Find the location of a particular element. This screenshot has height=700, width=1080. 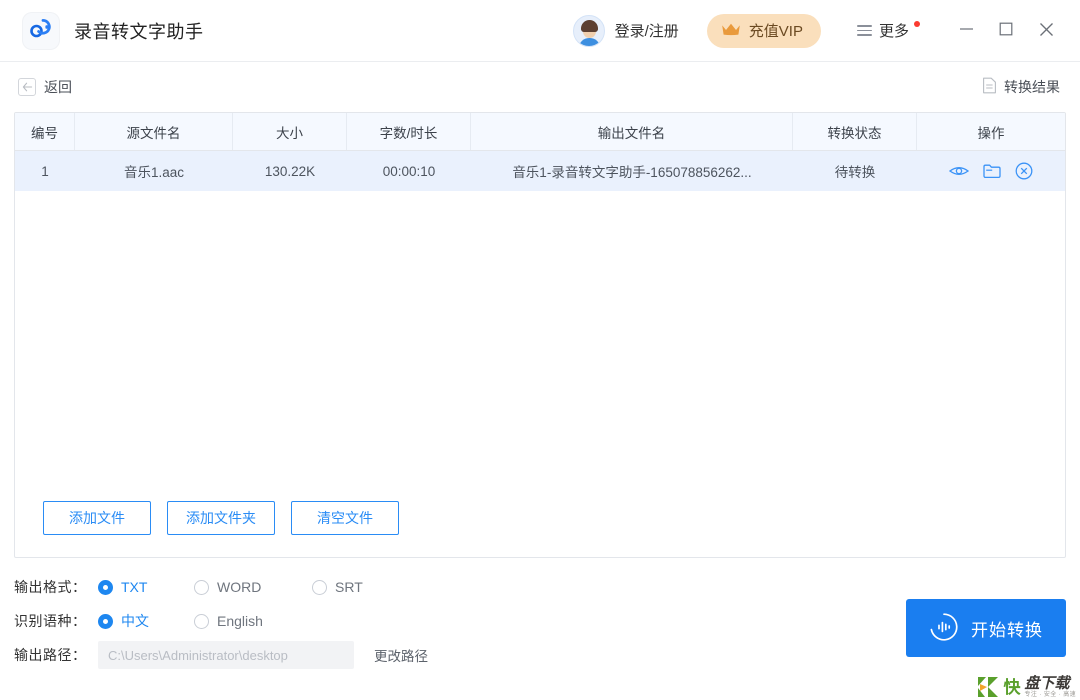

document-icon is located at coordinates (989, 87).